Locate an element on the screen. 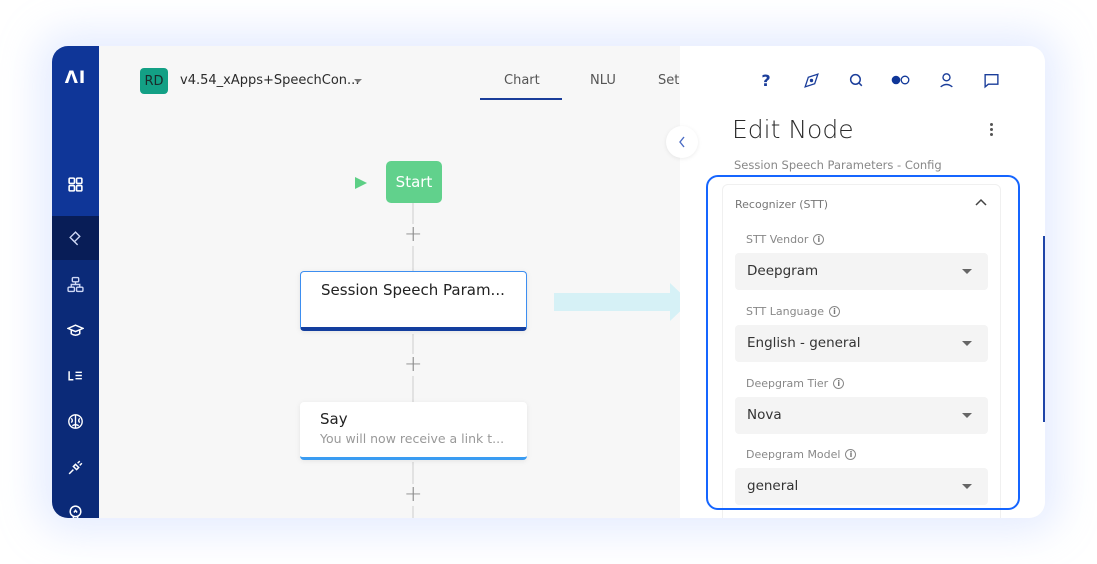 This screenshot has height=564, width=1097. search-icon is located at coordinates (855, 79).